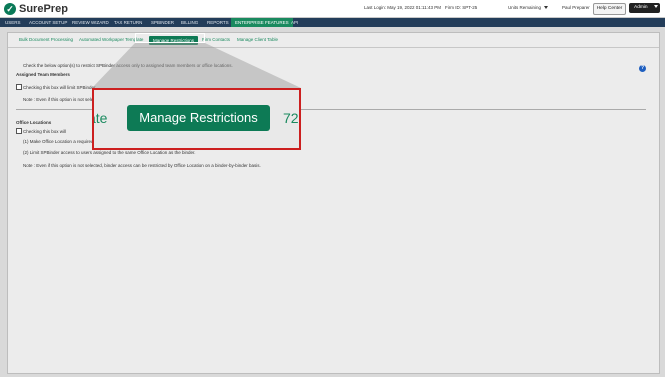 The height and width of the screenshot is (377, 665). I want to click on zoom-right-fragment: 72I, so click(292, 118).